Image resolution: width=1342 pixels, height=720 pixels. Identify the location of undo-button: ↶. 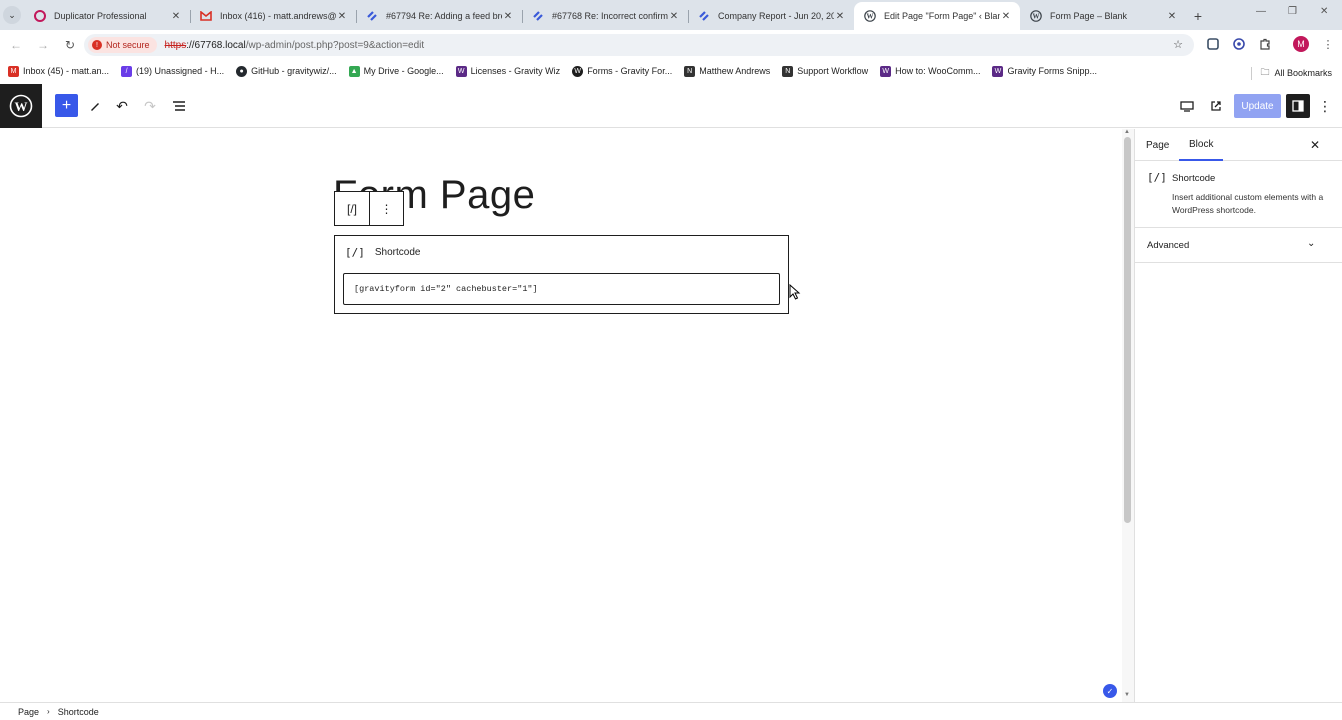
(122, 106).